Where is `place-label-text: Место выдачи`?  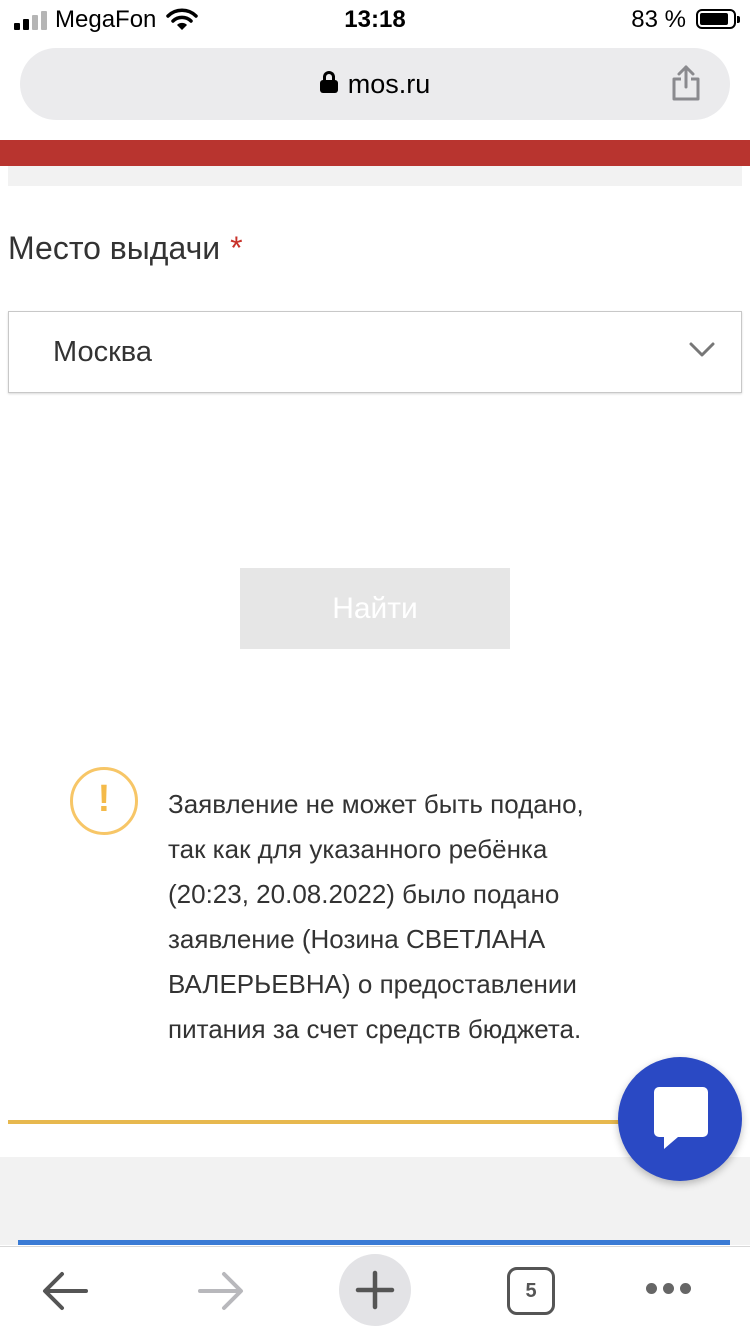 place-label-text: Место выдачи is located at coordinates (114, 248).